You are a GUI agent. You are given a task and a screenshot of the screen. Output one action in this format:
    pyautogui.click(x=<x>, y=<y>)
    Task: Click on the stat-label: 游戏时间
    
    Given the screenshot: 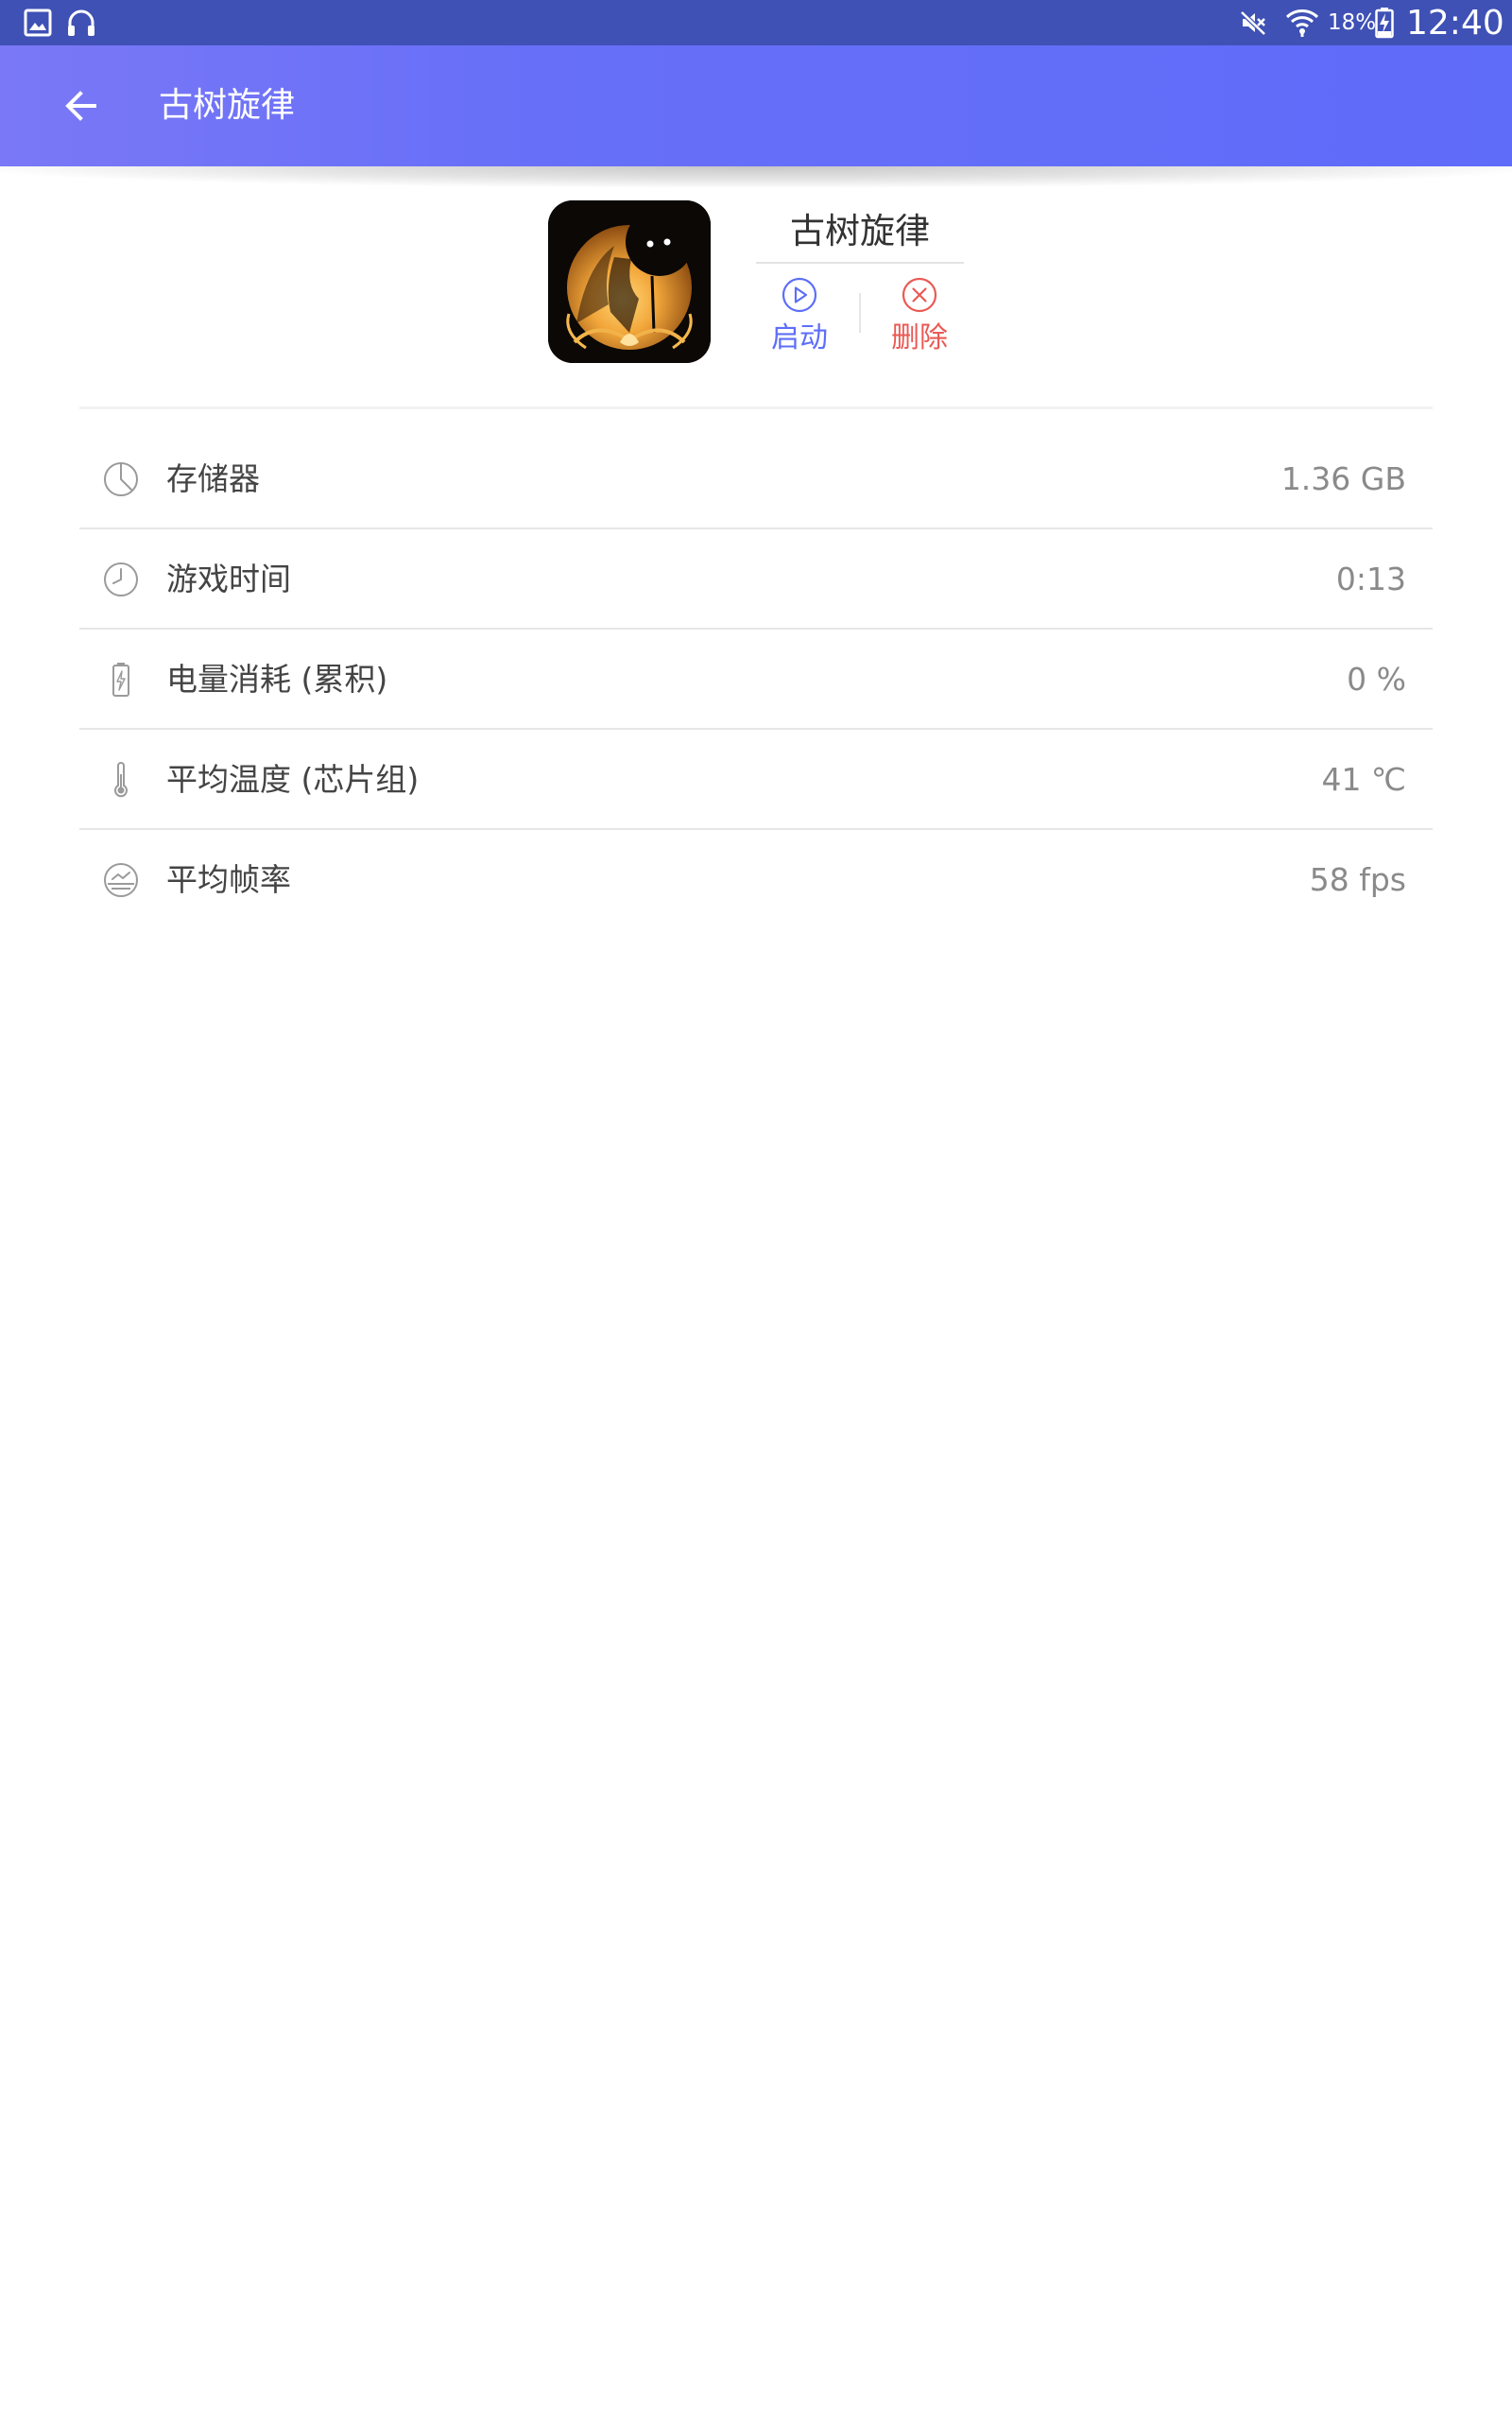 What is the action you would take?
    pyautogui.click(x=228, y=579)
    